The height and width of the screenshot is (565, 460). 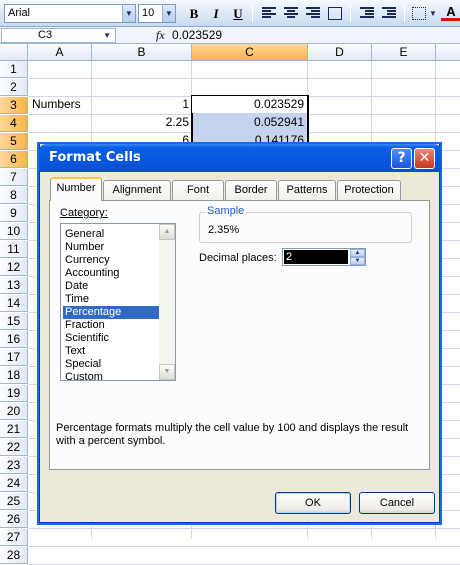 I want to click on column-header-e: E, so click(x=404, y=52).